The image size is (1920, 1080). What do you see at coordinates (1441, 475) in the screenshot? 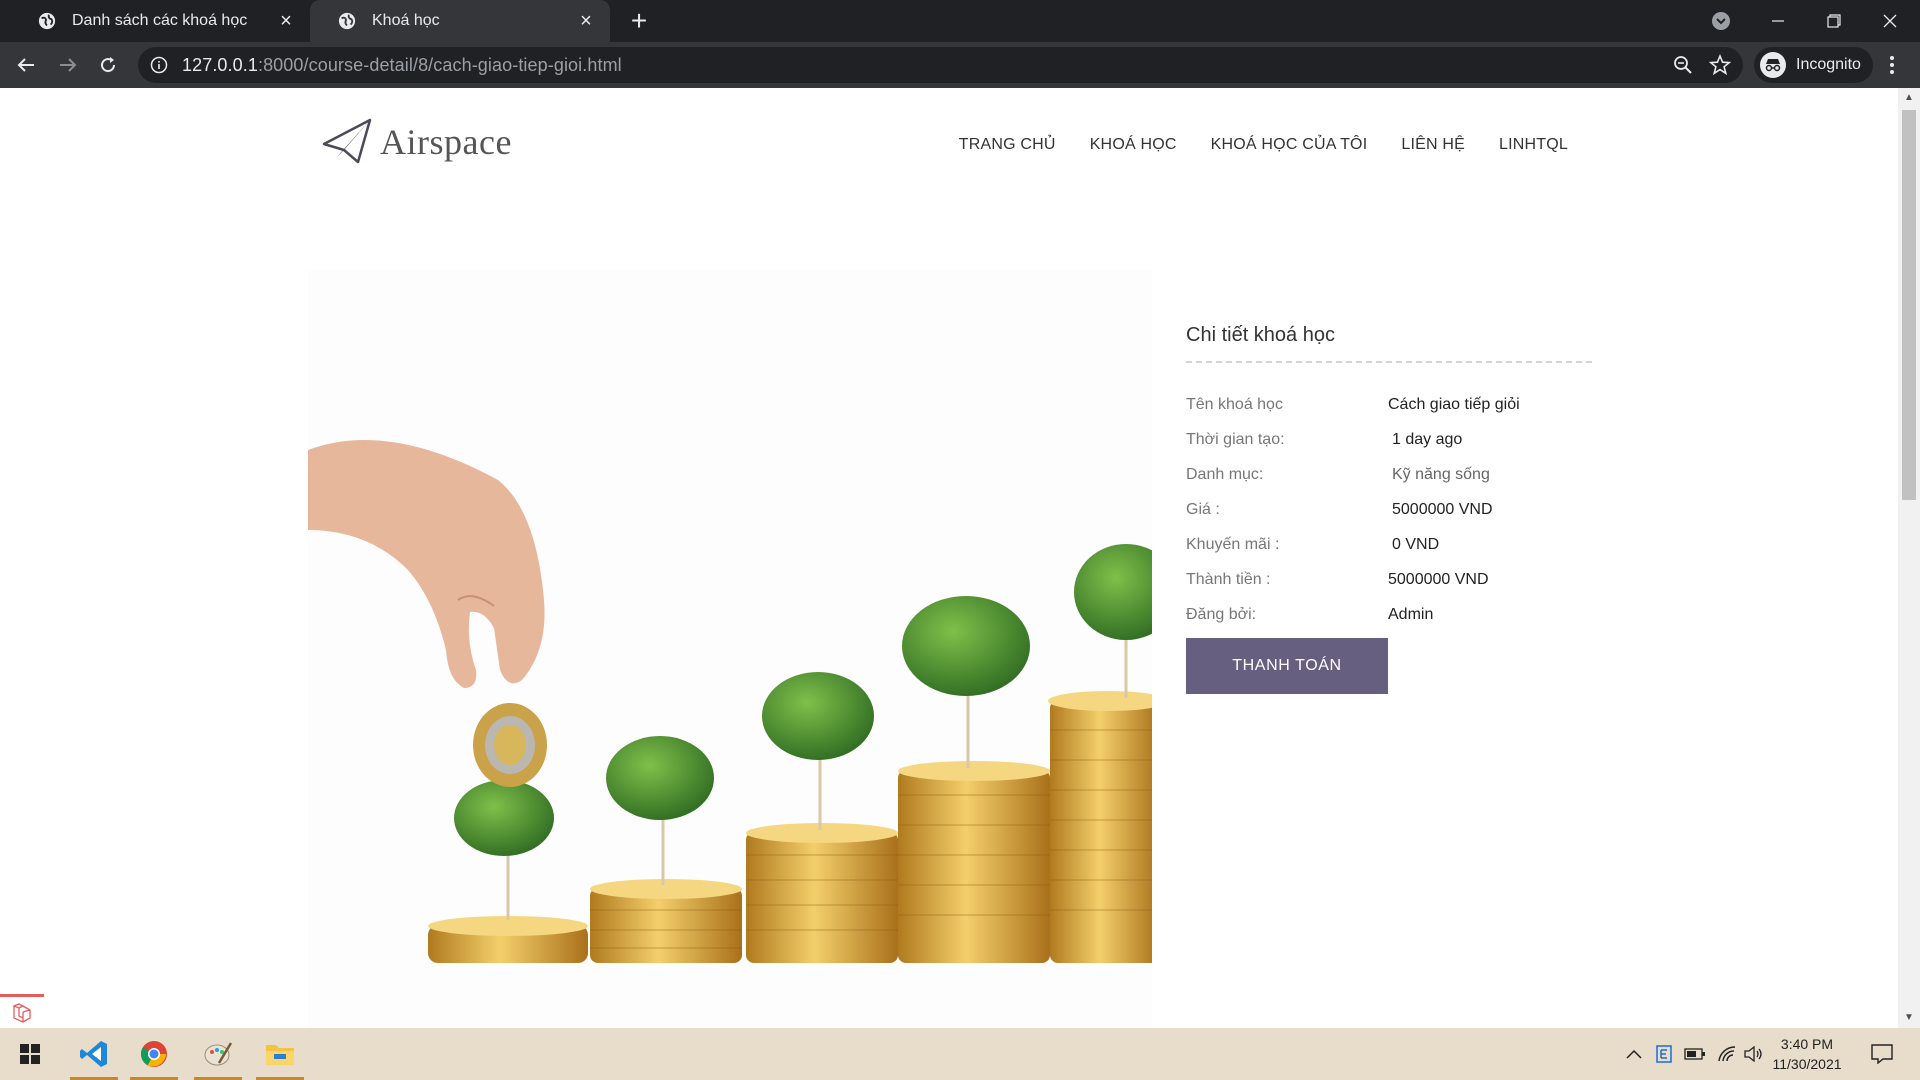
I see `category-link: Kỹ năng sống` at bounding box center [1441, 475].